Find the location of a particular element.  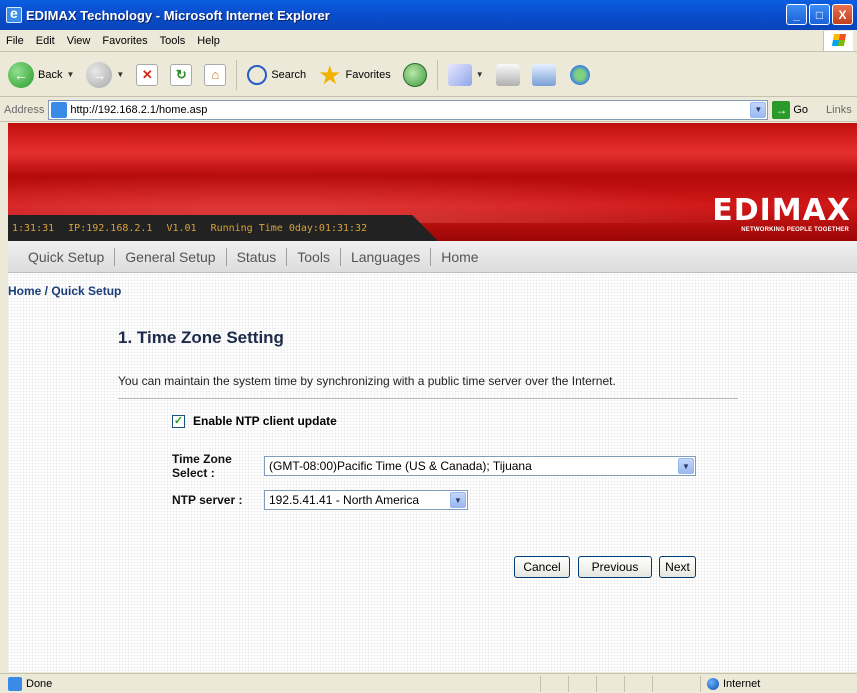

home-icon: ⌂ is located at coordinates (215, 74).